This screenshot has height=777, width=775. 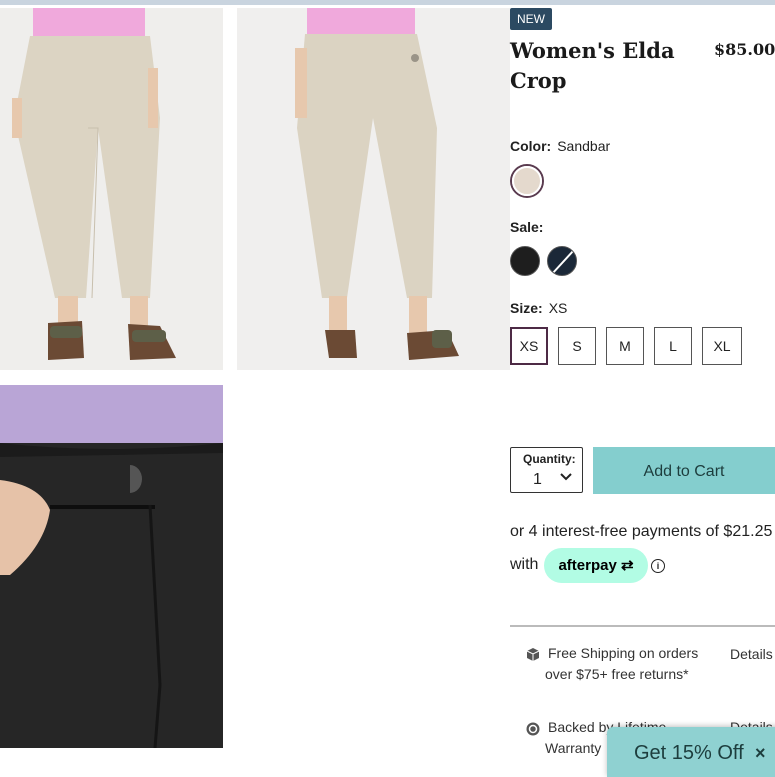 What do you see at coordinates (529, 346) in the screenshot?
I see `size-option-xs: XS` at bounding box center [529, 346].